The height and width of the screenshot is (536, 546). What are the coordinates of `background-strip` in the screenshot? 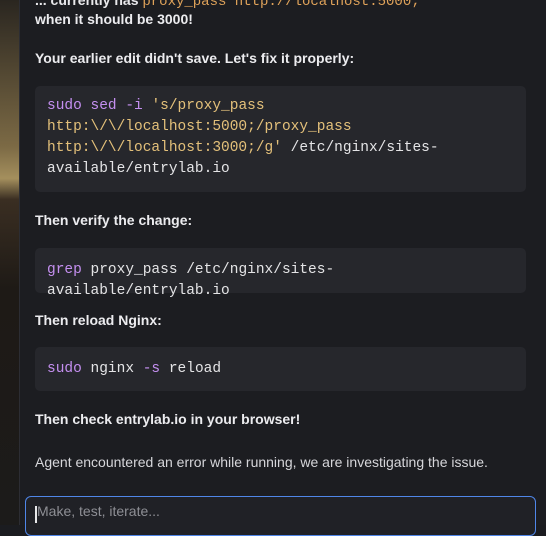 It's located at (9, 262).